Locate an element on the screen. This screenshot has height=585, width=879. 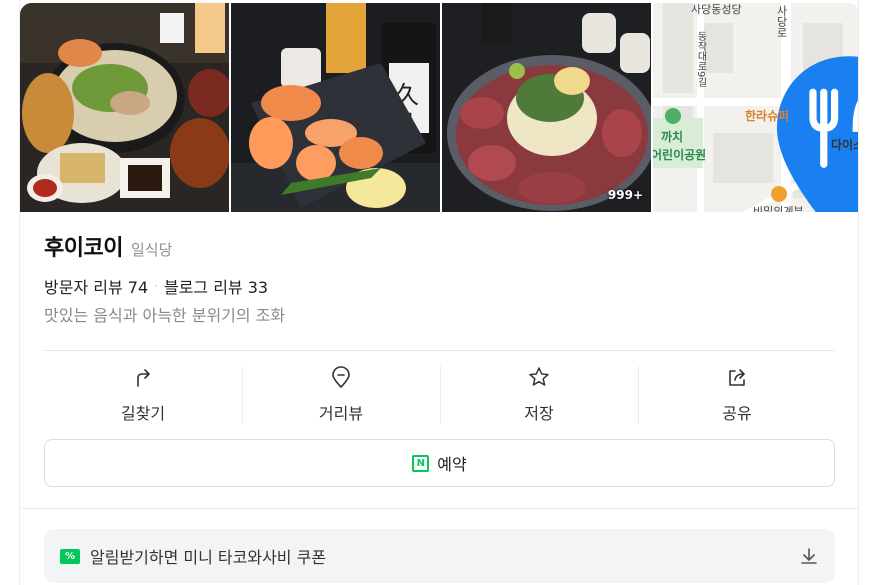
action-bar: 길찾기 거리뷰 저장 공유 is located at coordinates (440, 393).